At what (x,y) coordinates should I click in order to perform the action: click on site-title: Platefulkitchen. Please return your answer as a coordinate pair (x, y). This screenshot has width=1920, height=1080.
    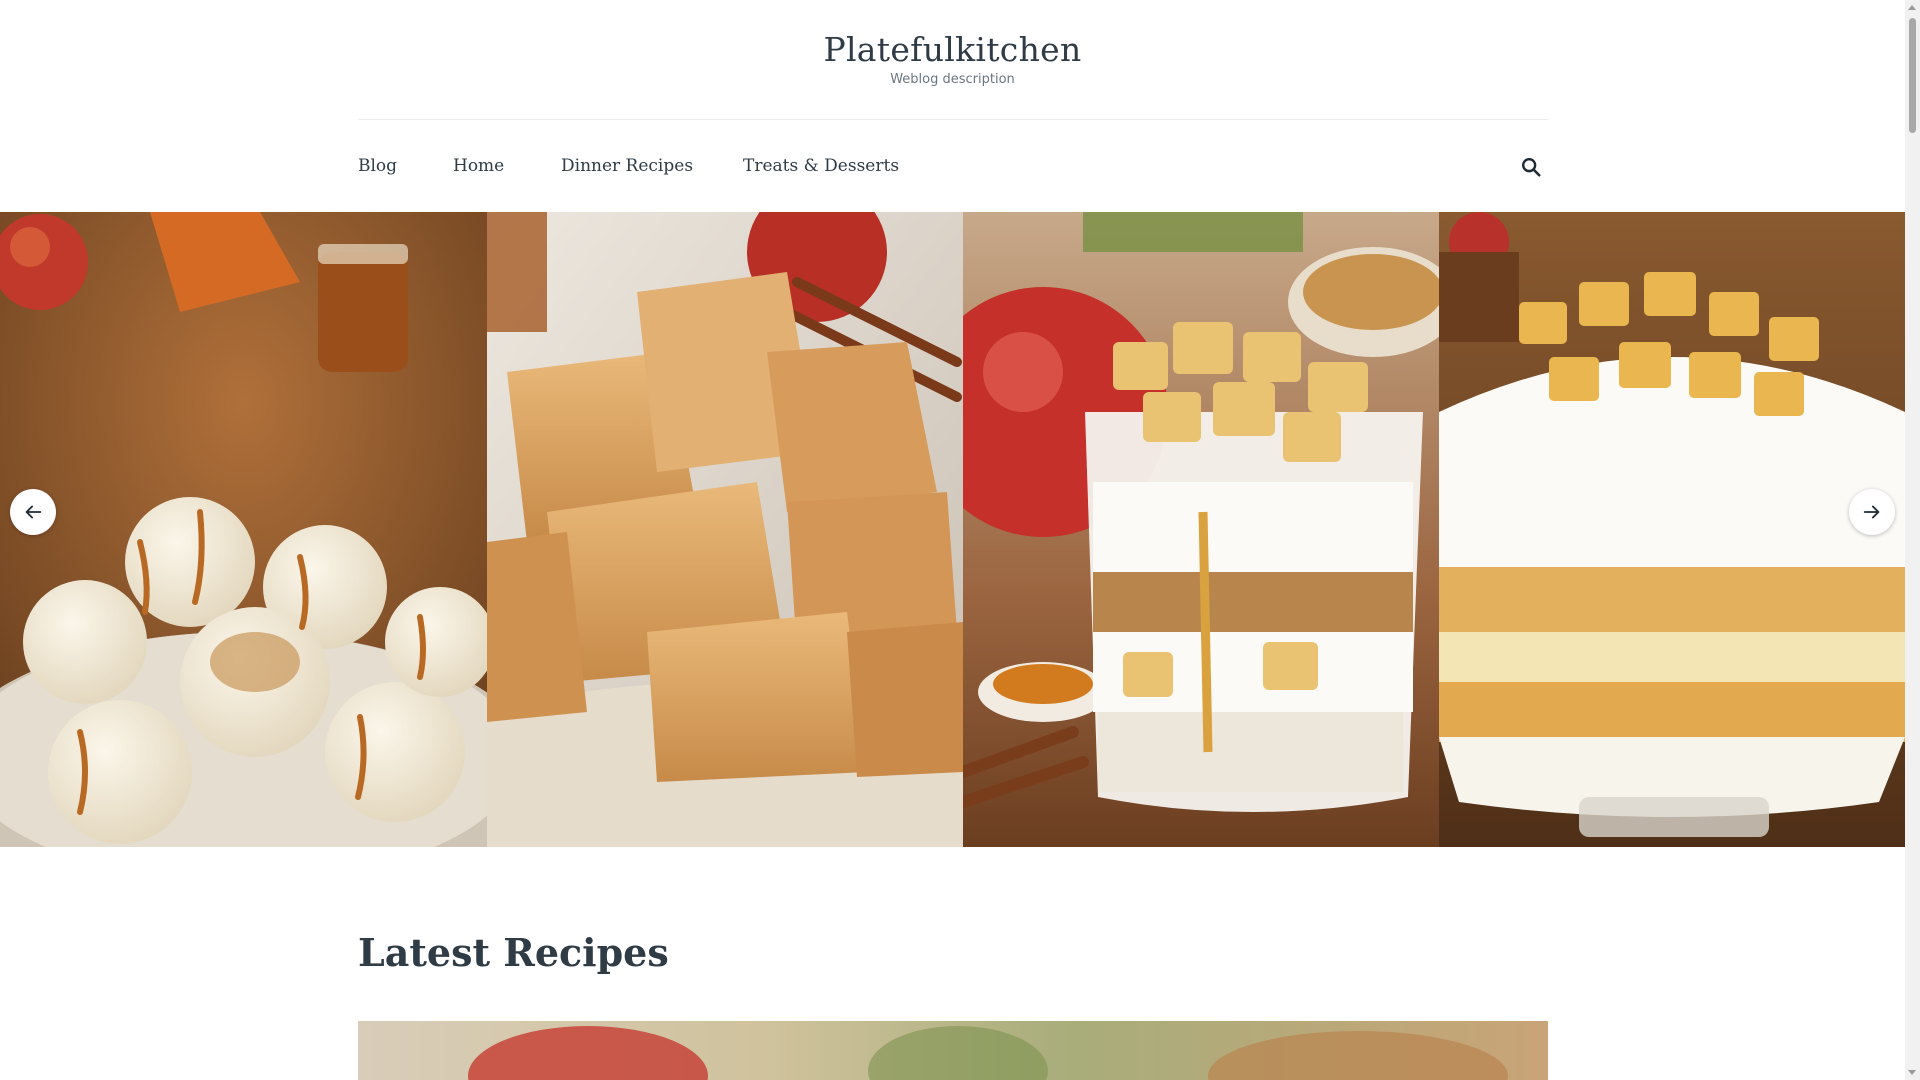
    Looking at the image, I should click on (952, 49).